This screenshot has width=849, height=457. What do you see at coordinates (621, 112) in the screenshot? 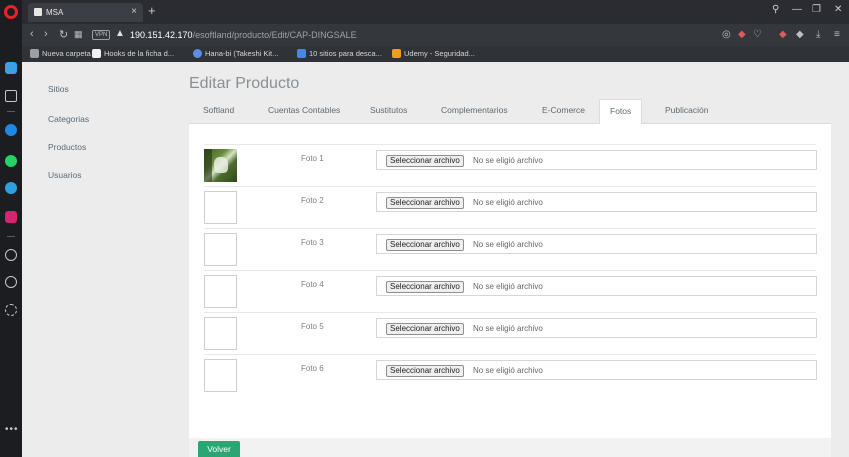
I see `tab-fotos: Fotos` at bounding box center [621, 112].